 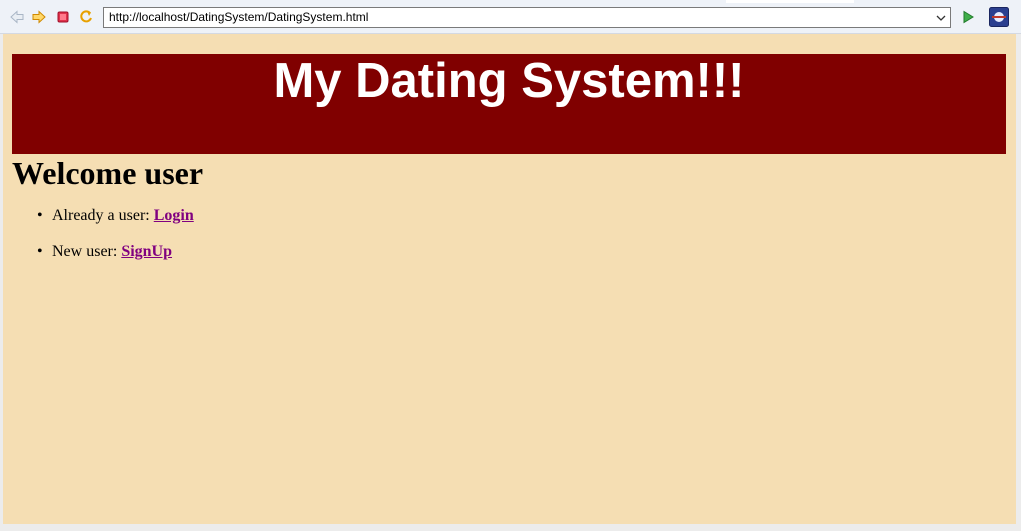 What do you see at coordinates (174, 215) in the screenshot?
I see `login-link: Login` at bounding box center [174, 215].